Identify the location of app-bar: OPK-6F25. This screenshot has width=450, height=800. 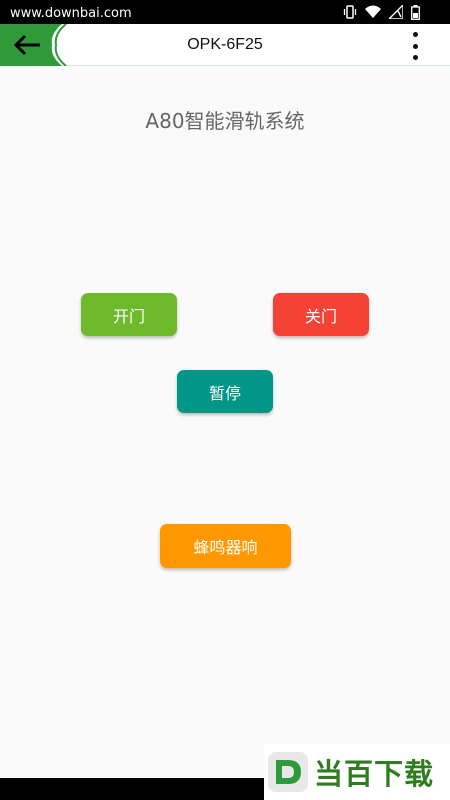
(225, 45).